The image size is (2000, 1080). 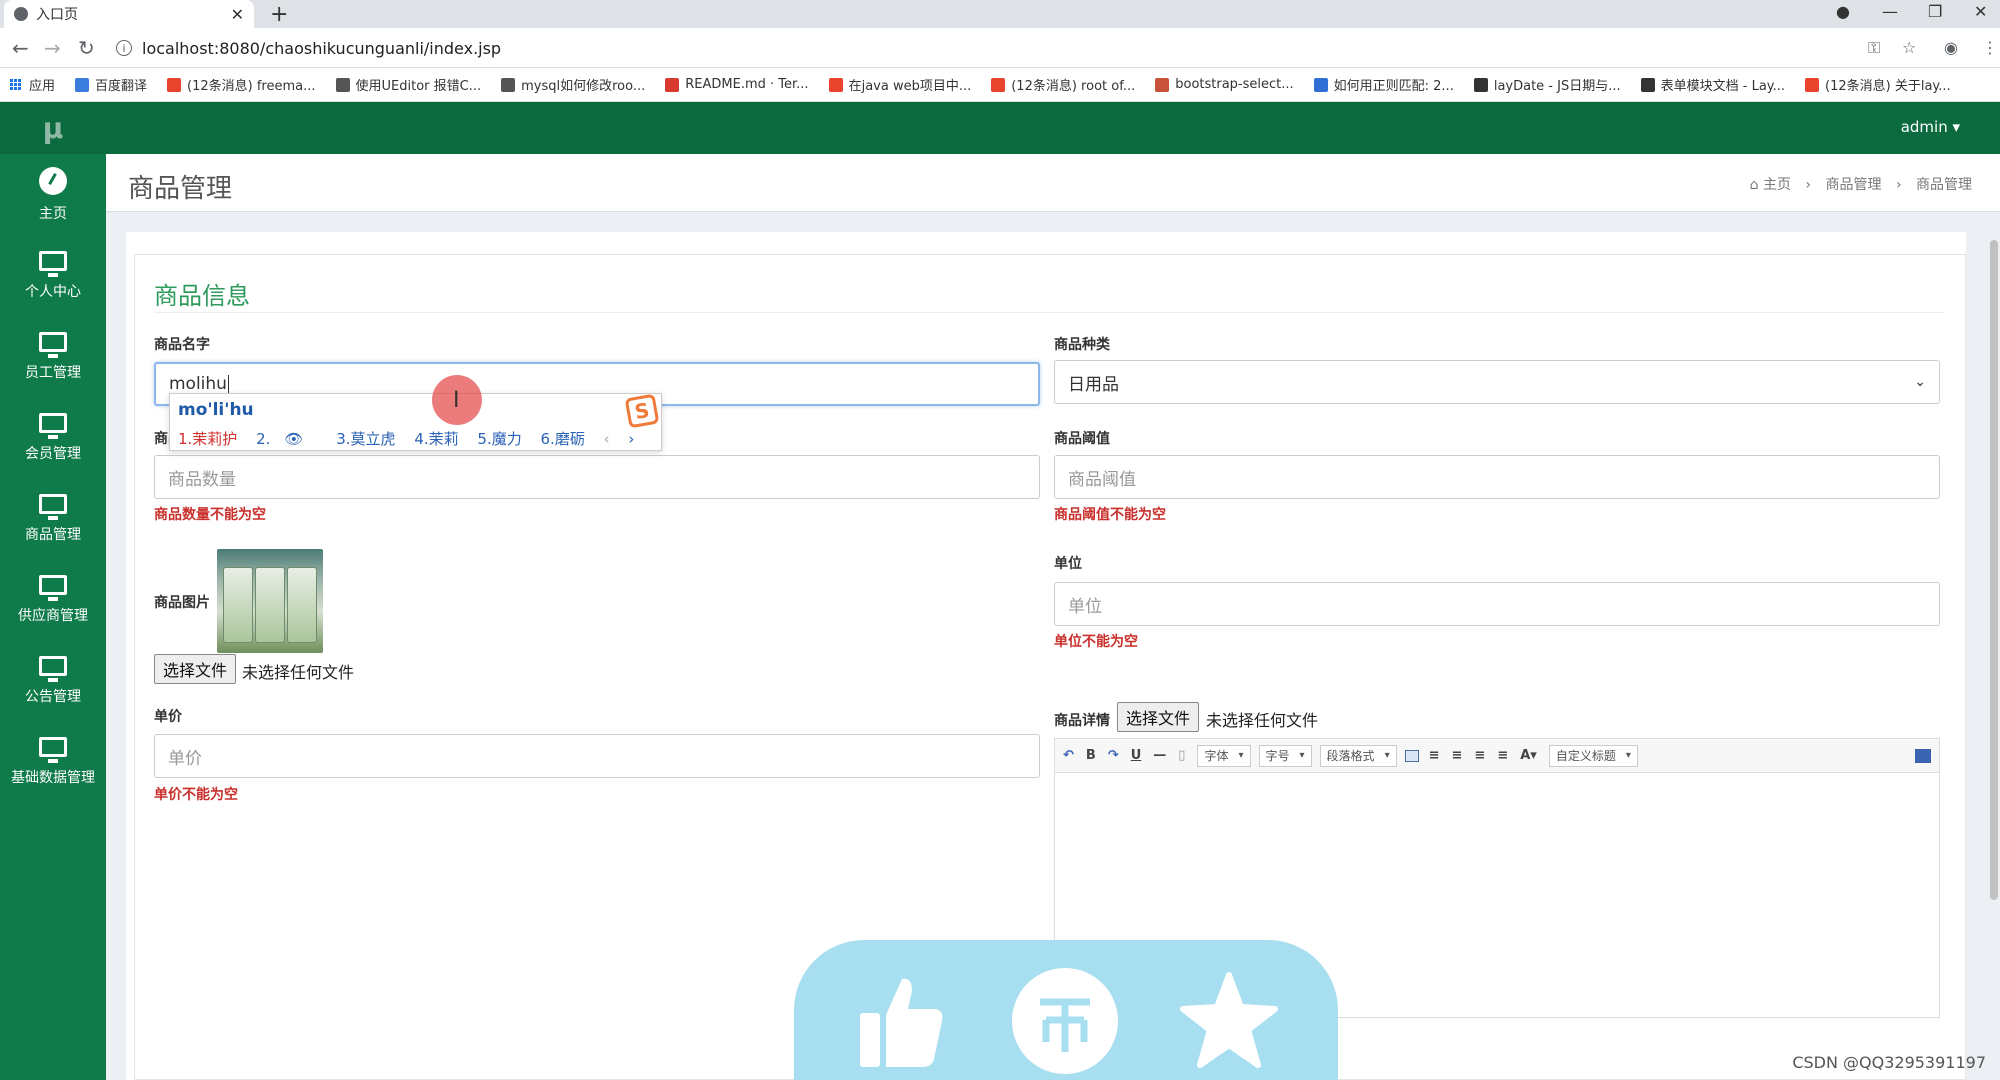 What do you see at coordinates (1136, 755) in the screenshot?
I see `underline-icon: U` at bounding box center [1136, 755].